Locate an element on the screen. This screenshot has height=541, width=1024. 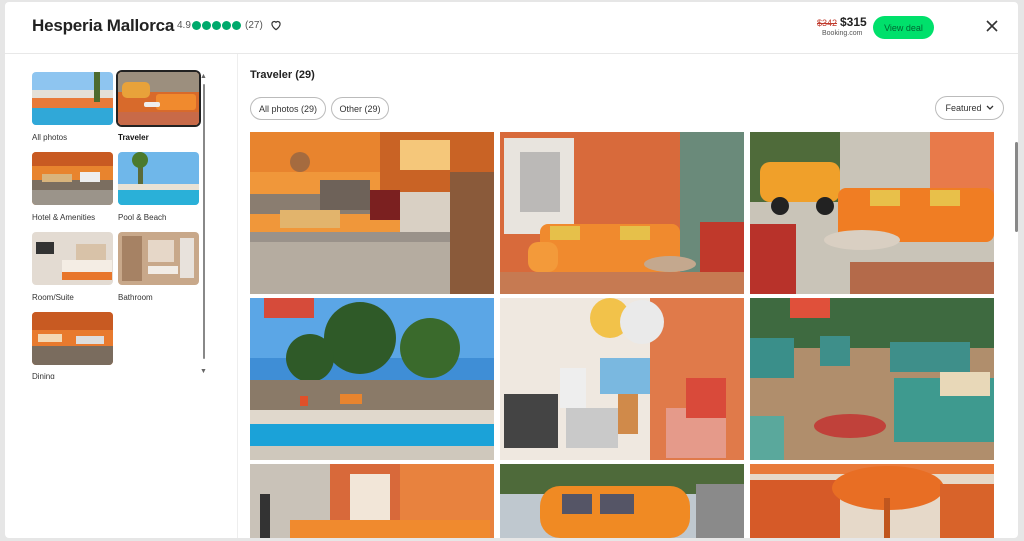
pool-photo is located at coordinates (372, 379).